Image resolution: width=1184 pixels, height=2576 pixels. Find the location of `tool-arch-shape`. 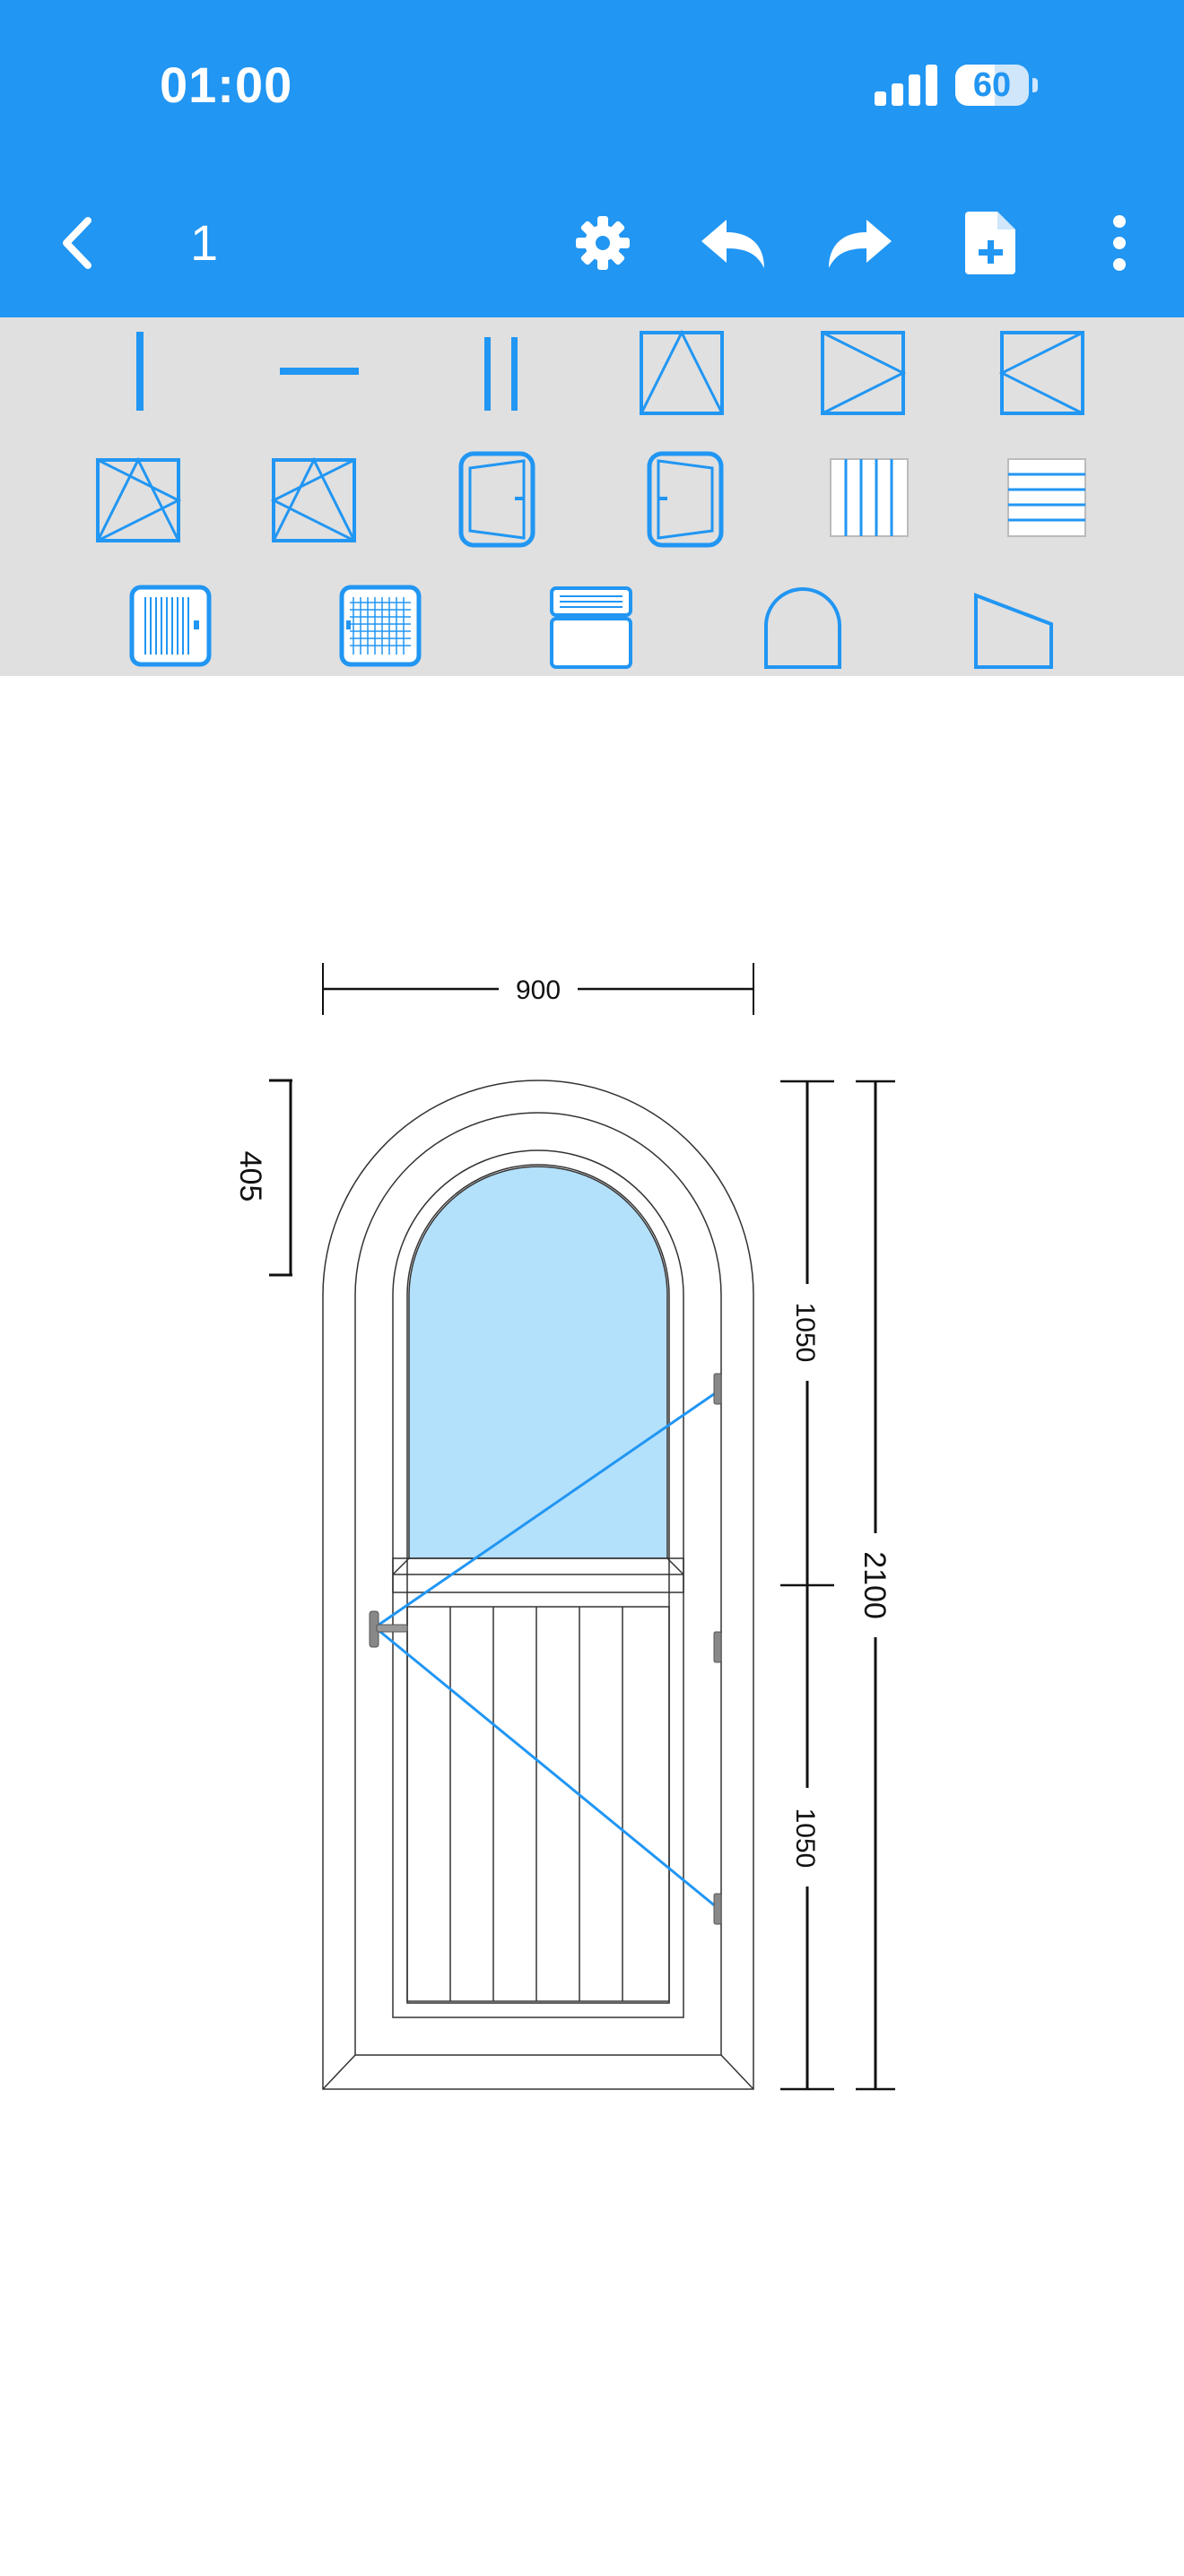

tool-arch-shape is located at coordinates (802, 628).